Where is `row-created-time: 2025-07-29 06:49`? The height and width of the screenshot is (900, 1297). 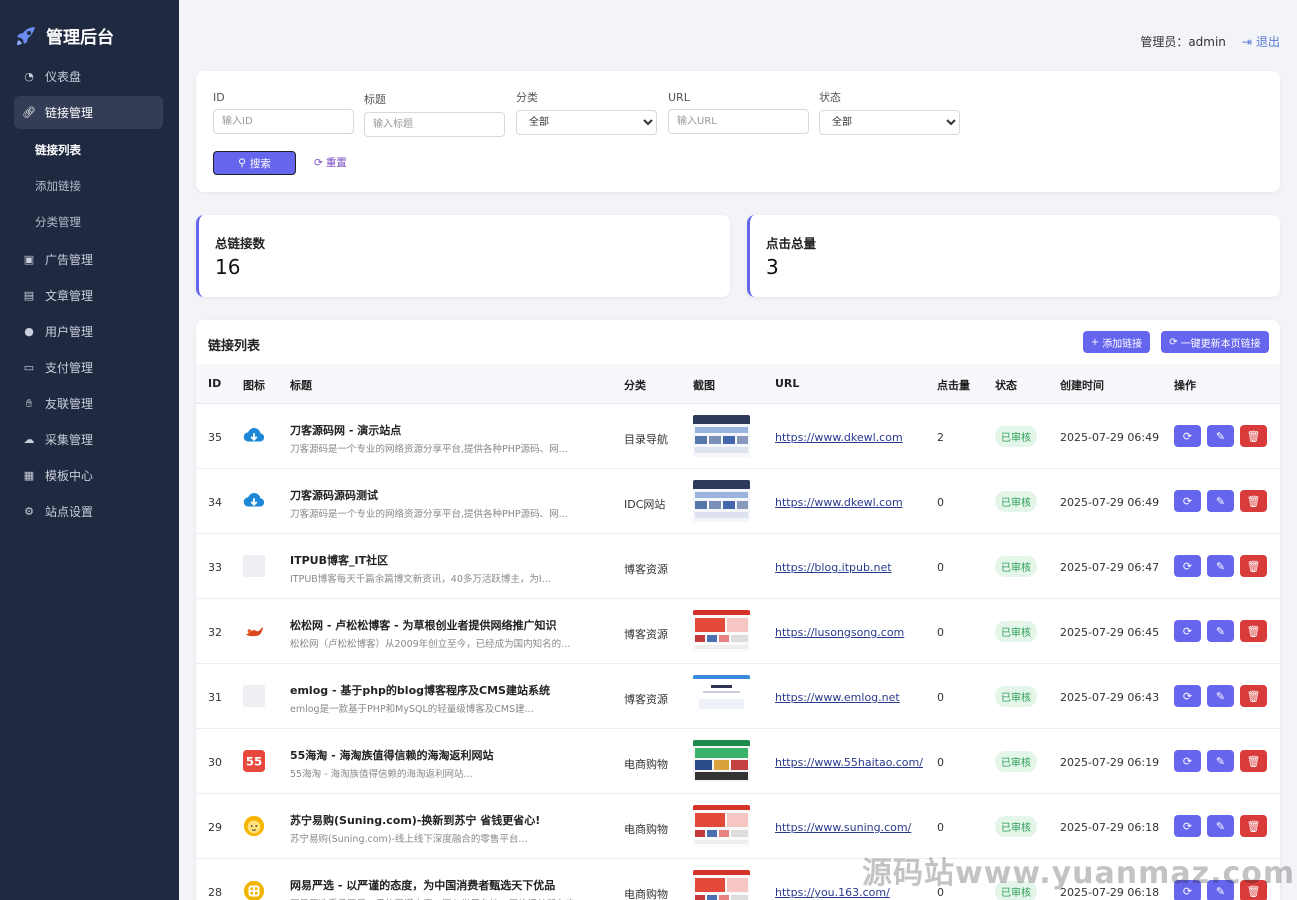 row-created-time: 2025-07-29 06:49 is located at coordinates (1110, 437).